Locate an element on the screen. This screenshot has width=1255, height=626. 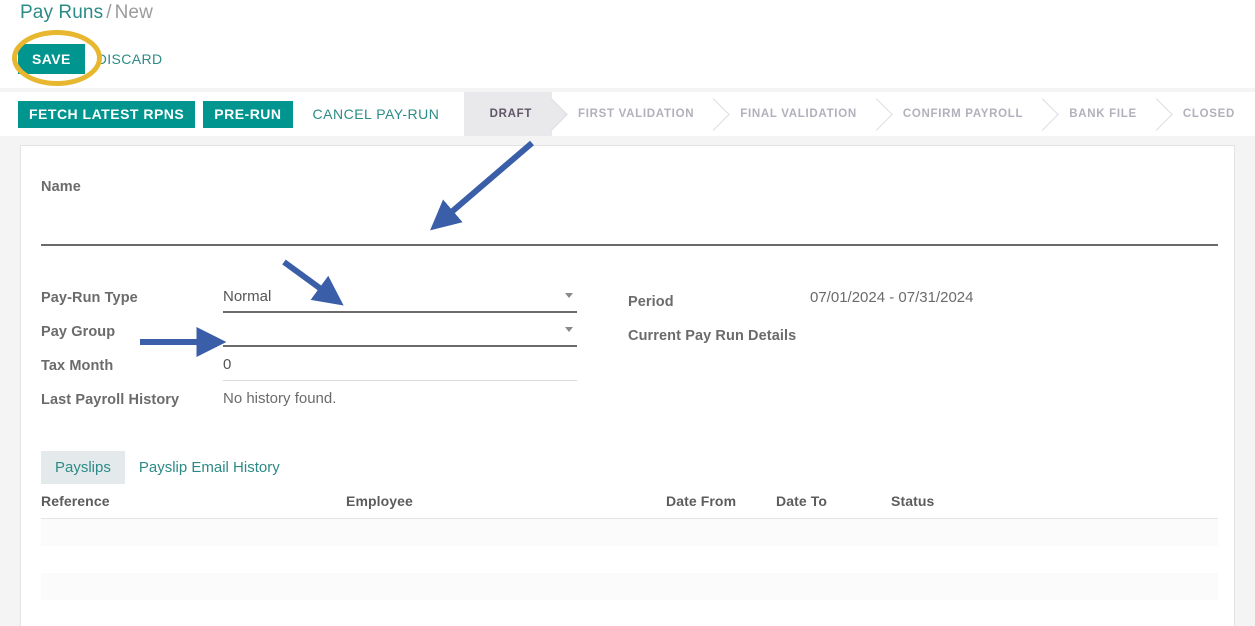
top-band is located at coordinates (627, 44).